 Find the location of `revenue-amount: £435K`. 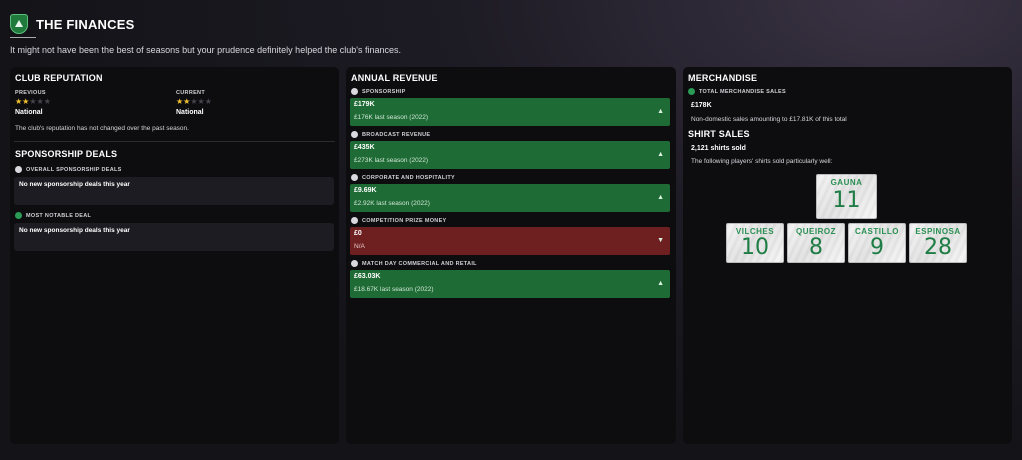

revenue-amount: £435K is located at coordinates (364, 147).